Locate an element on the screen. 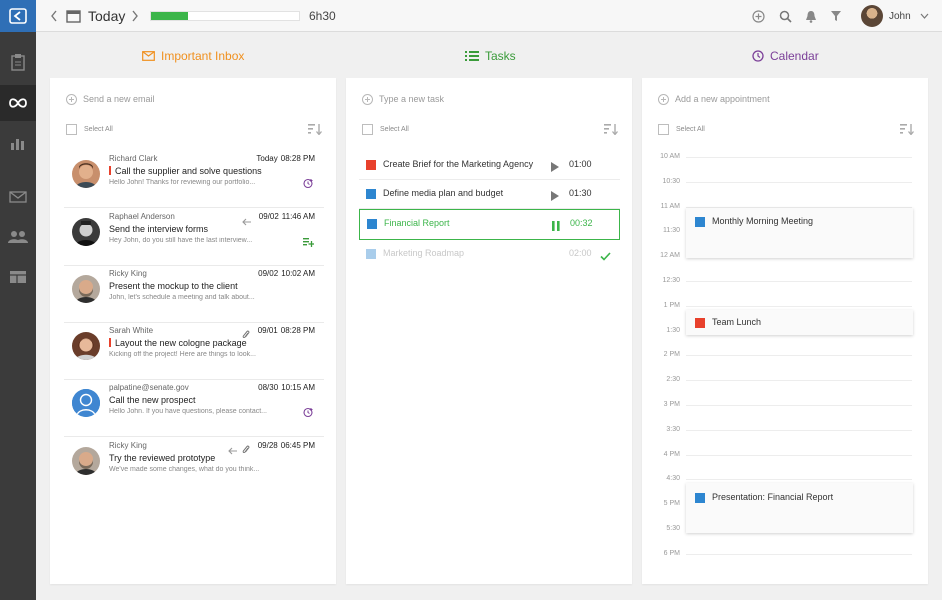 The height and width of the screenshot is (600, 942). search-icon is located at coordinates (785, 16).